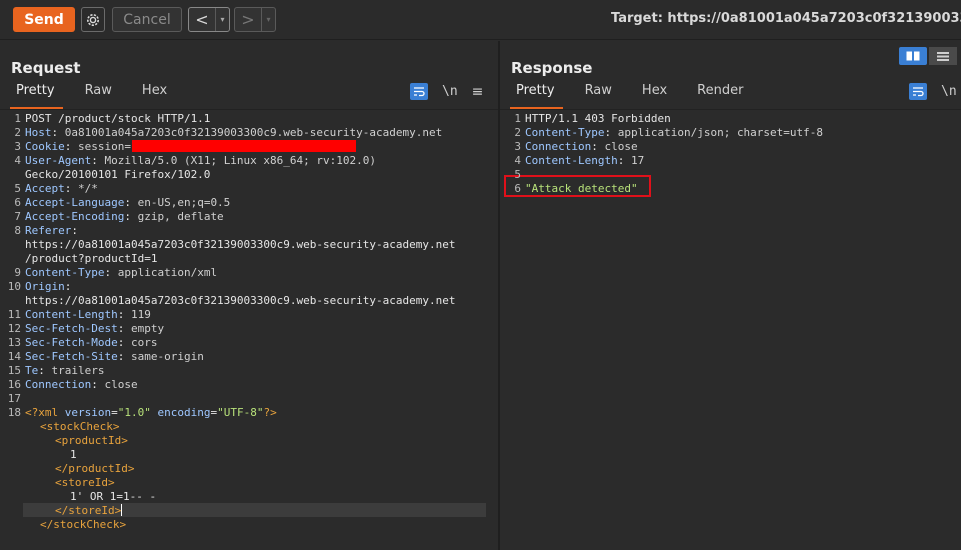 Image resolution: width=961 pixels, height=550 pixels. I want to click on header-value: trailers, so click(74, 370).